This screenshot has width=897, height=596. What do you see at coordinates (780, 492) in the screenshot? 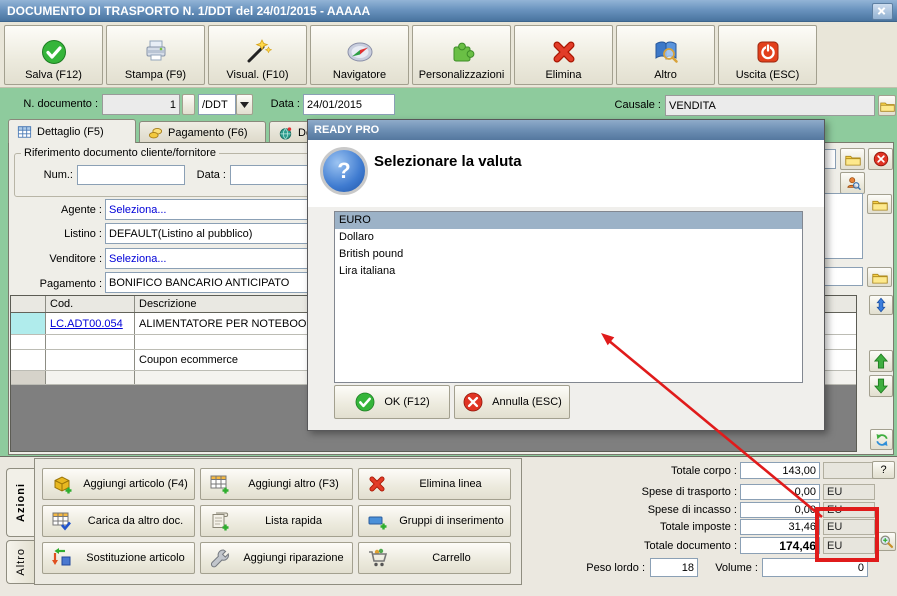
I see `spese-trasporto-field: 0,00` at bounding box center [780, 492].